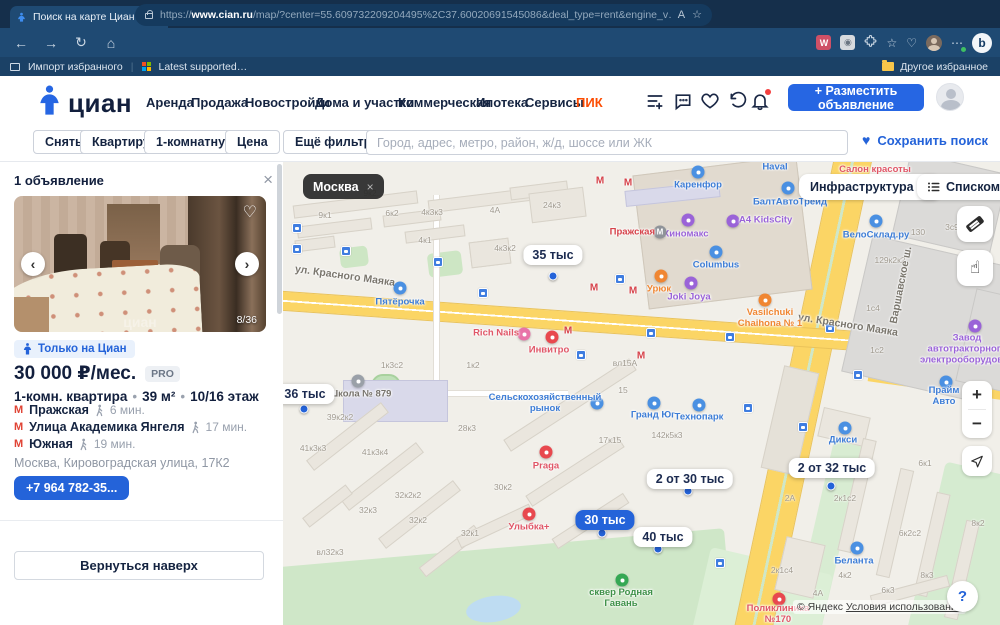 Image resolution: width=1000 pixels, height=625 pixels. I want to click on browser-essentials-icon: ♡, so click(911, 43).